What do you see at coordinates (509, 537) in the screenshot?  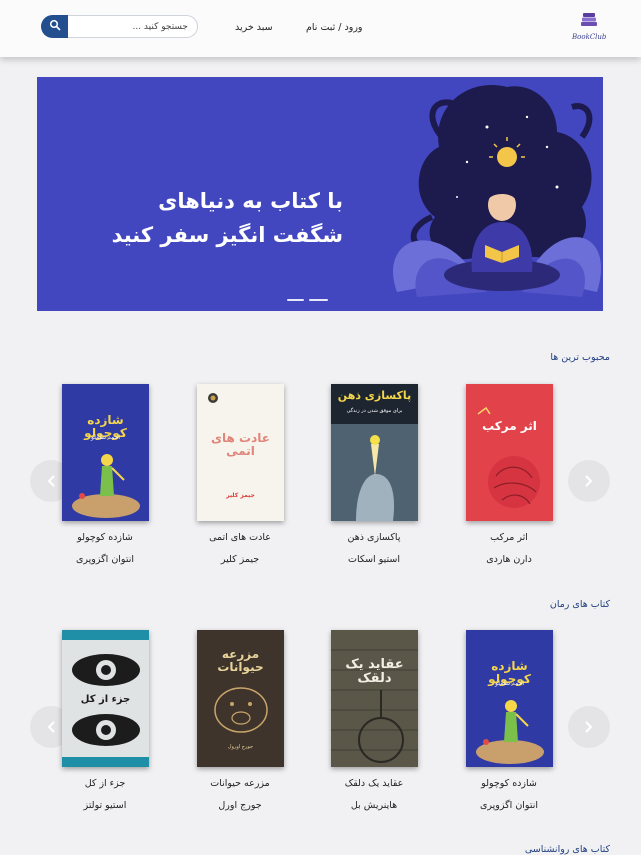 I see `book-title: اثر مرکب` at bounding box center [509, 537].